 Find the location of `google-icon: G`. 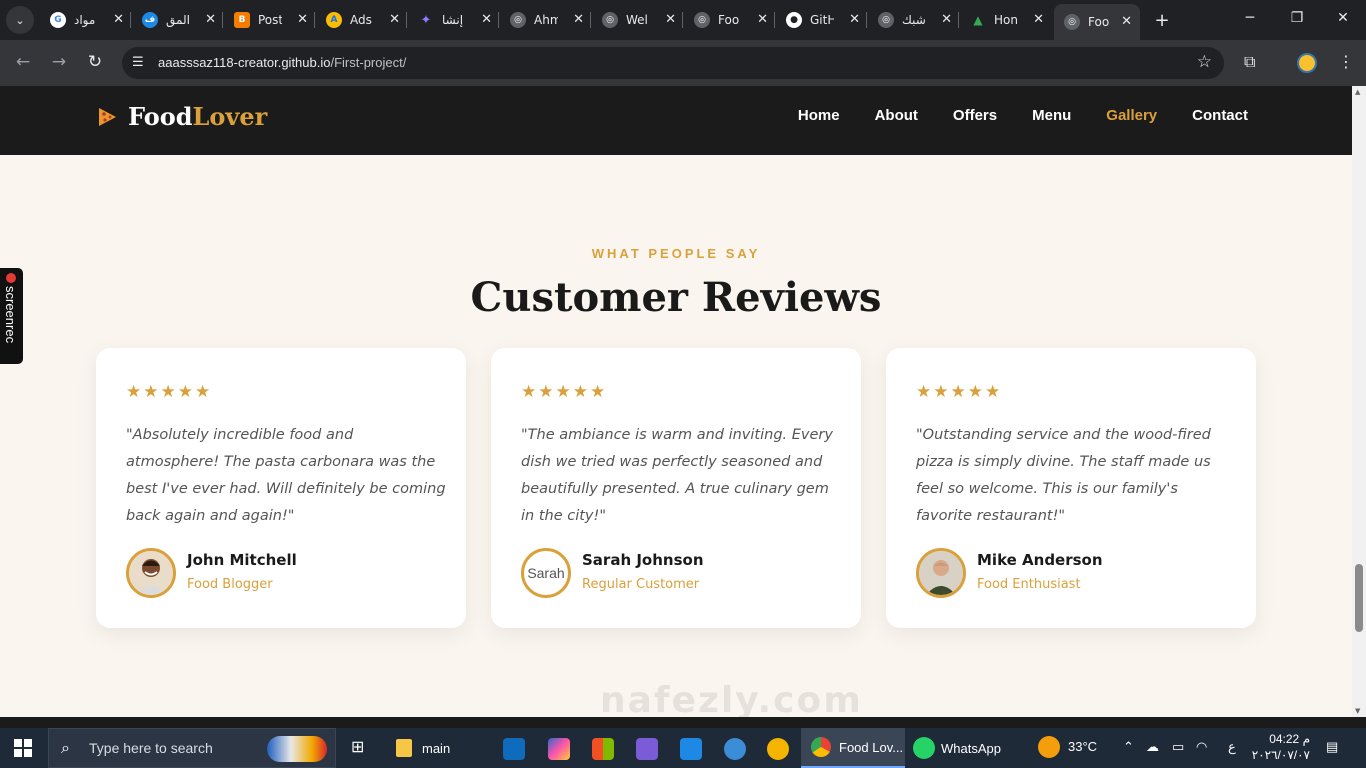

google-icon: G is located at coordinates (58, 20).